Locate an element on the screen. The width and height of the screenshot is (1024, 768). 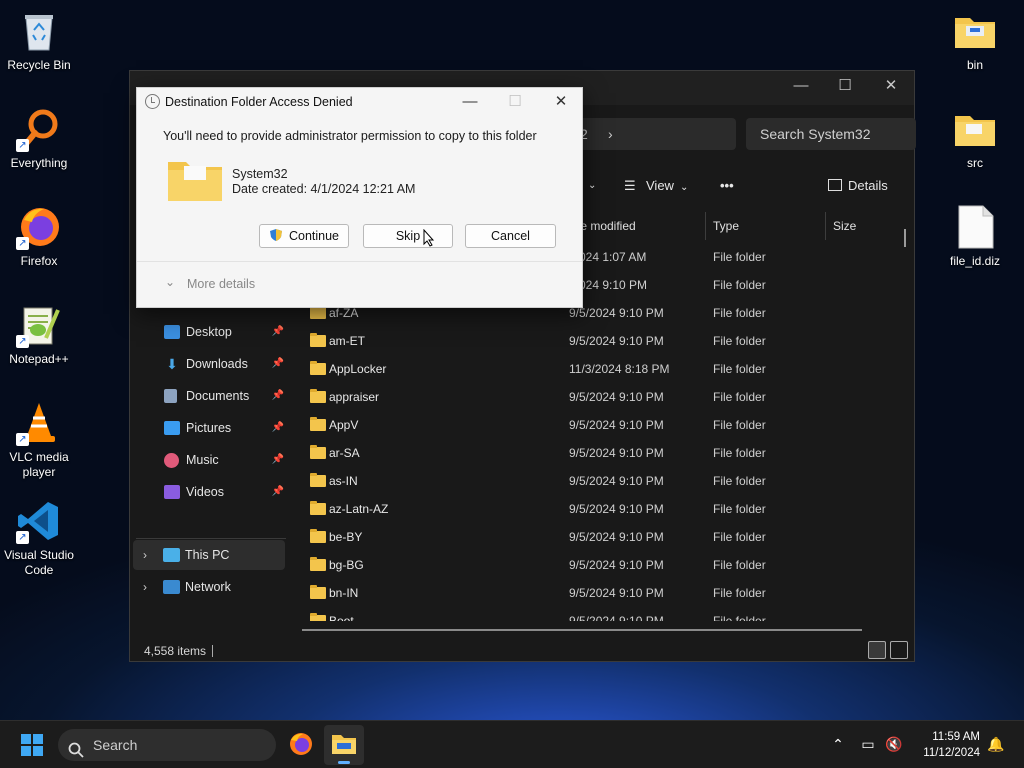
nav-item-desktop: Desktop 📌 is located at coordinates (211, 332).